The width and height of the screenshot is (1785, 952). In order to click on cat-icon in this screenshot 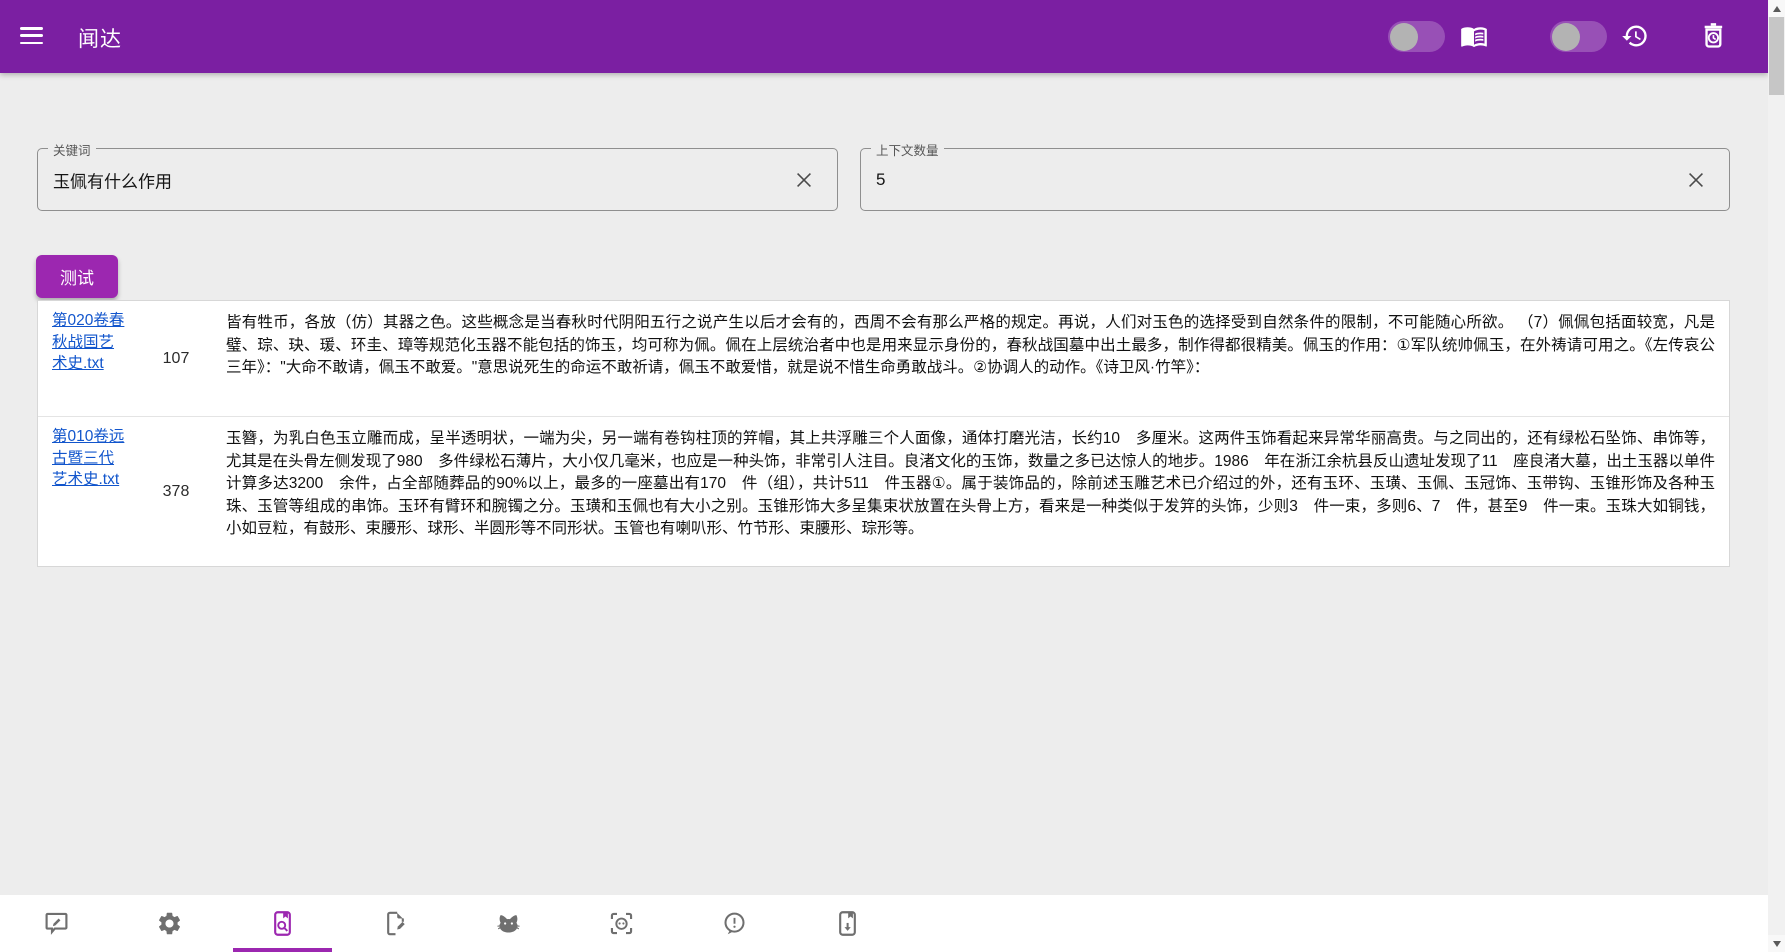, I will do `click(508, 924)`.